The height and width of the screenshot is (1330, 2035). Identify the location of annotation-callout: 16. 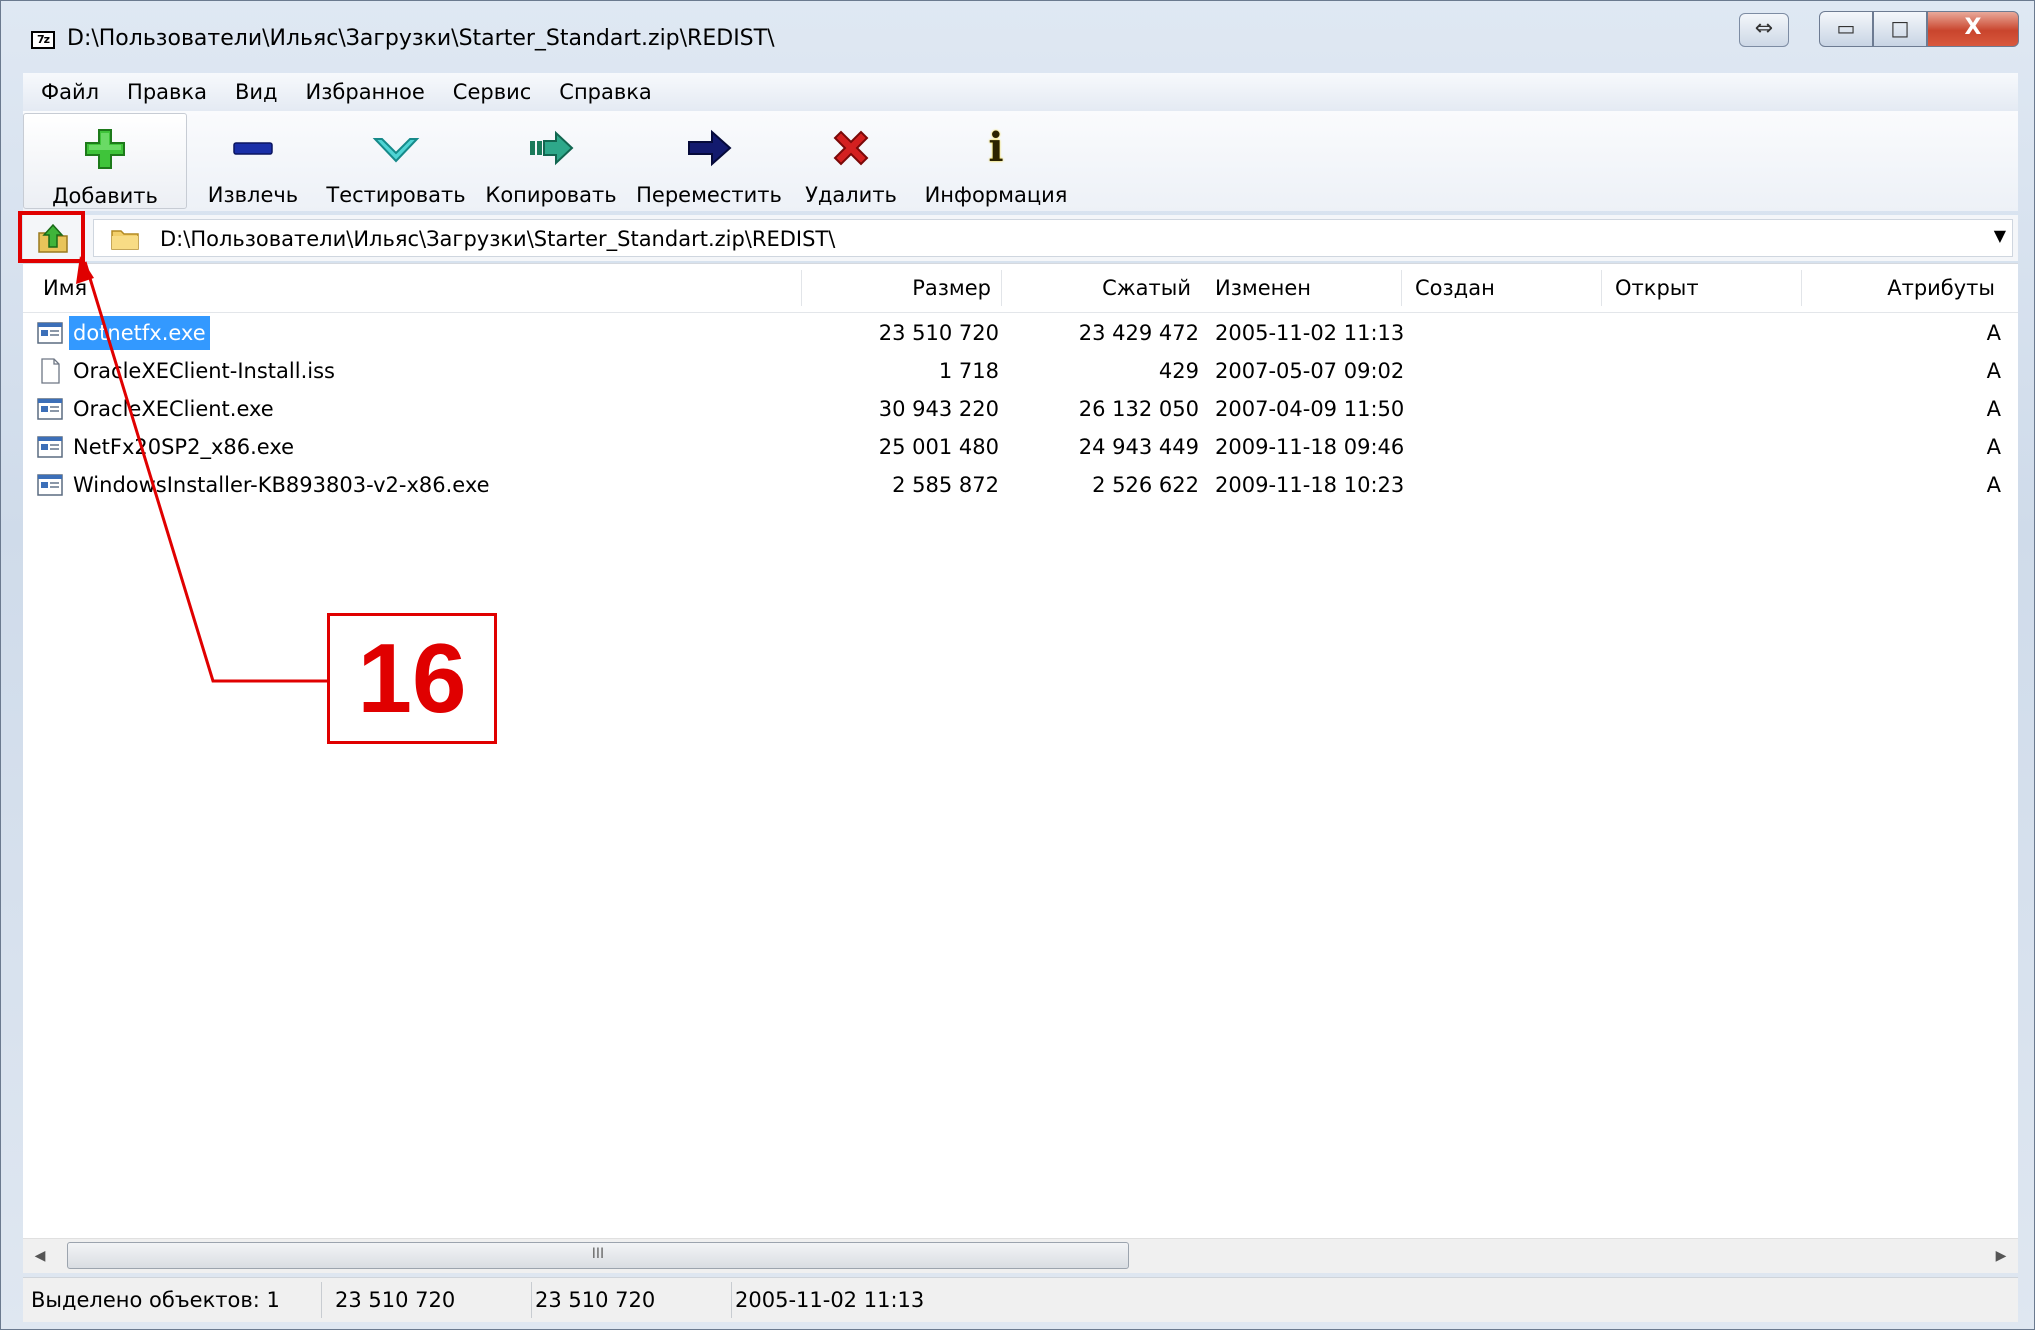
(412, 678).